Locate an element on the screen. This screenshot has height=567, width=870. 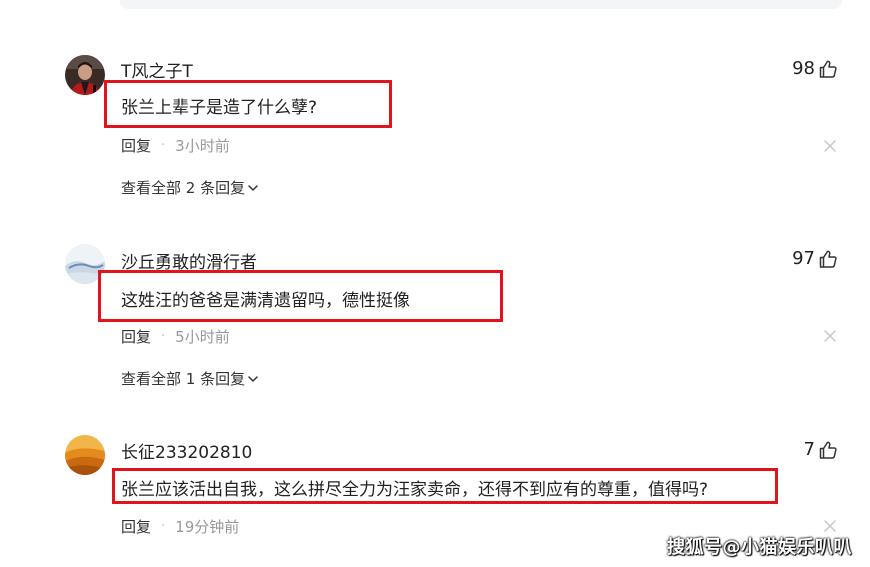
comment-time: 3小时前 is located at coordinates (202, 146).